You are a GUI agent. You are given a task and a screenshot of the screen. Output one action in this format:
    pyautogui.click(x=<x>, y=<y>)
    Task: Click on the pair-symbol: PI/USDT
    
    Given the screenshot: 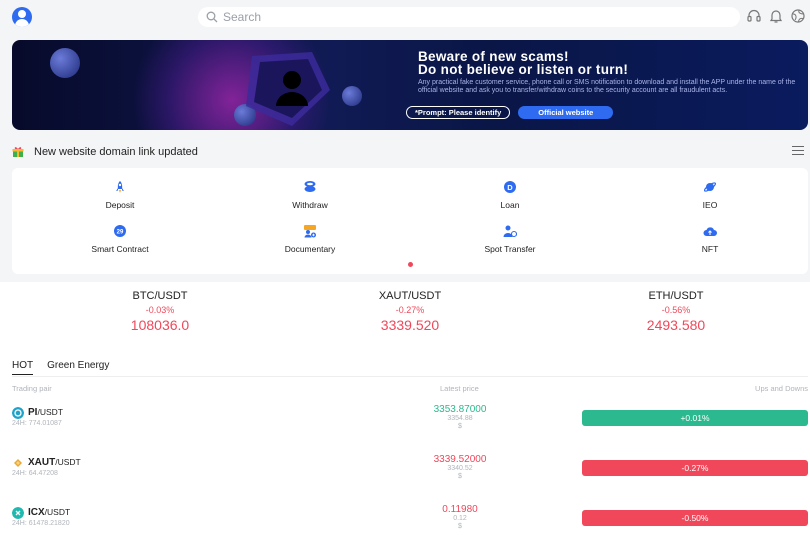 What is the action you would take?
    pyautogui.click(x=45, y=412)
    